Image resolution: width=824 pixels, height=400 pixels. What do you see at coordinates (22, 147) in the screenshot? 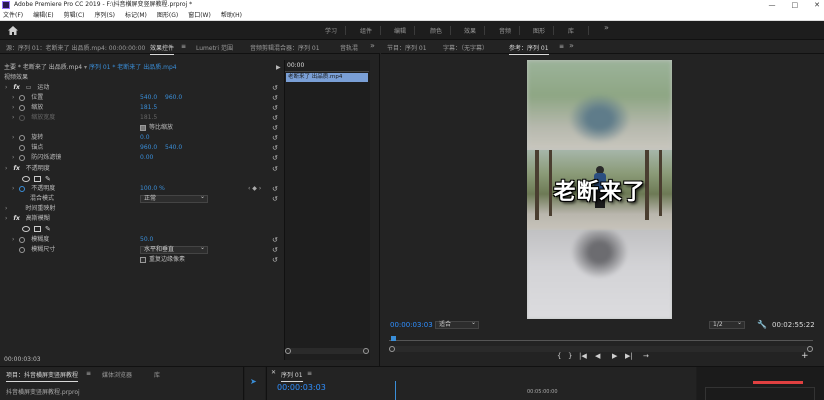
I see `anchor-stopwatch-icon` at bounding box center [22, 147].